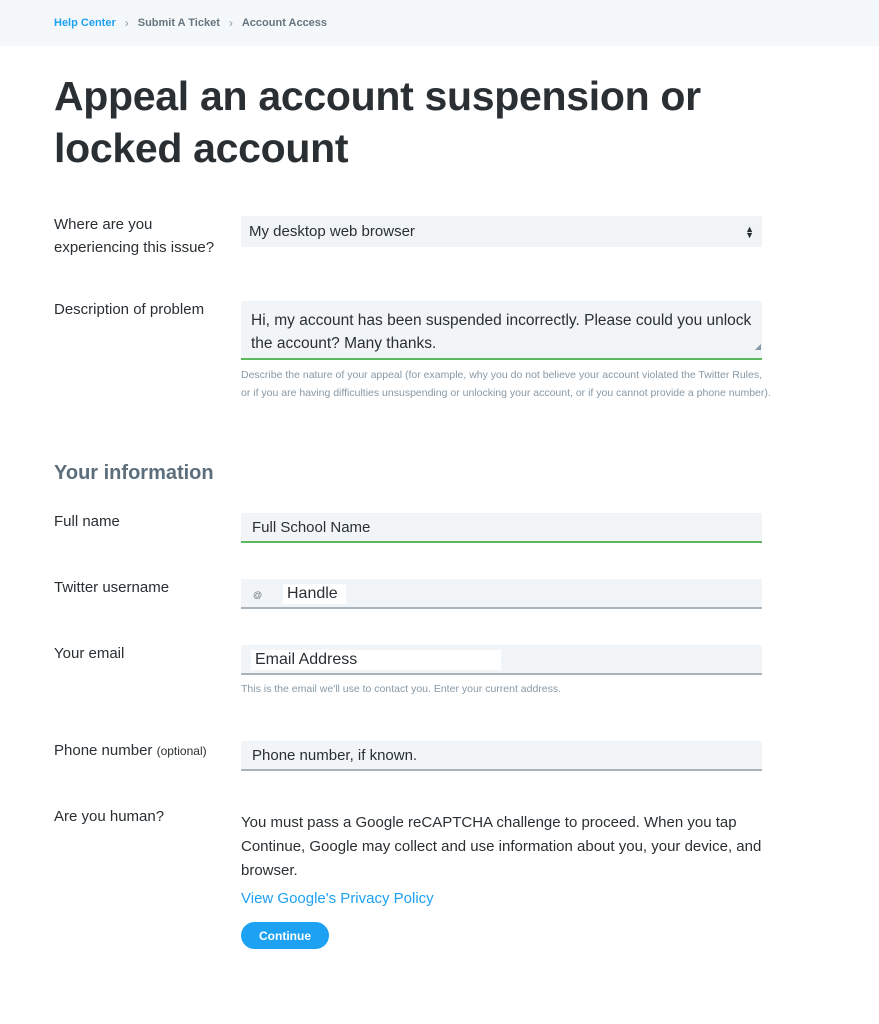  Describe the element at coordinates (109, 816) in the screenshot. I see `human-label: Are you human?` at that location.